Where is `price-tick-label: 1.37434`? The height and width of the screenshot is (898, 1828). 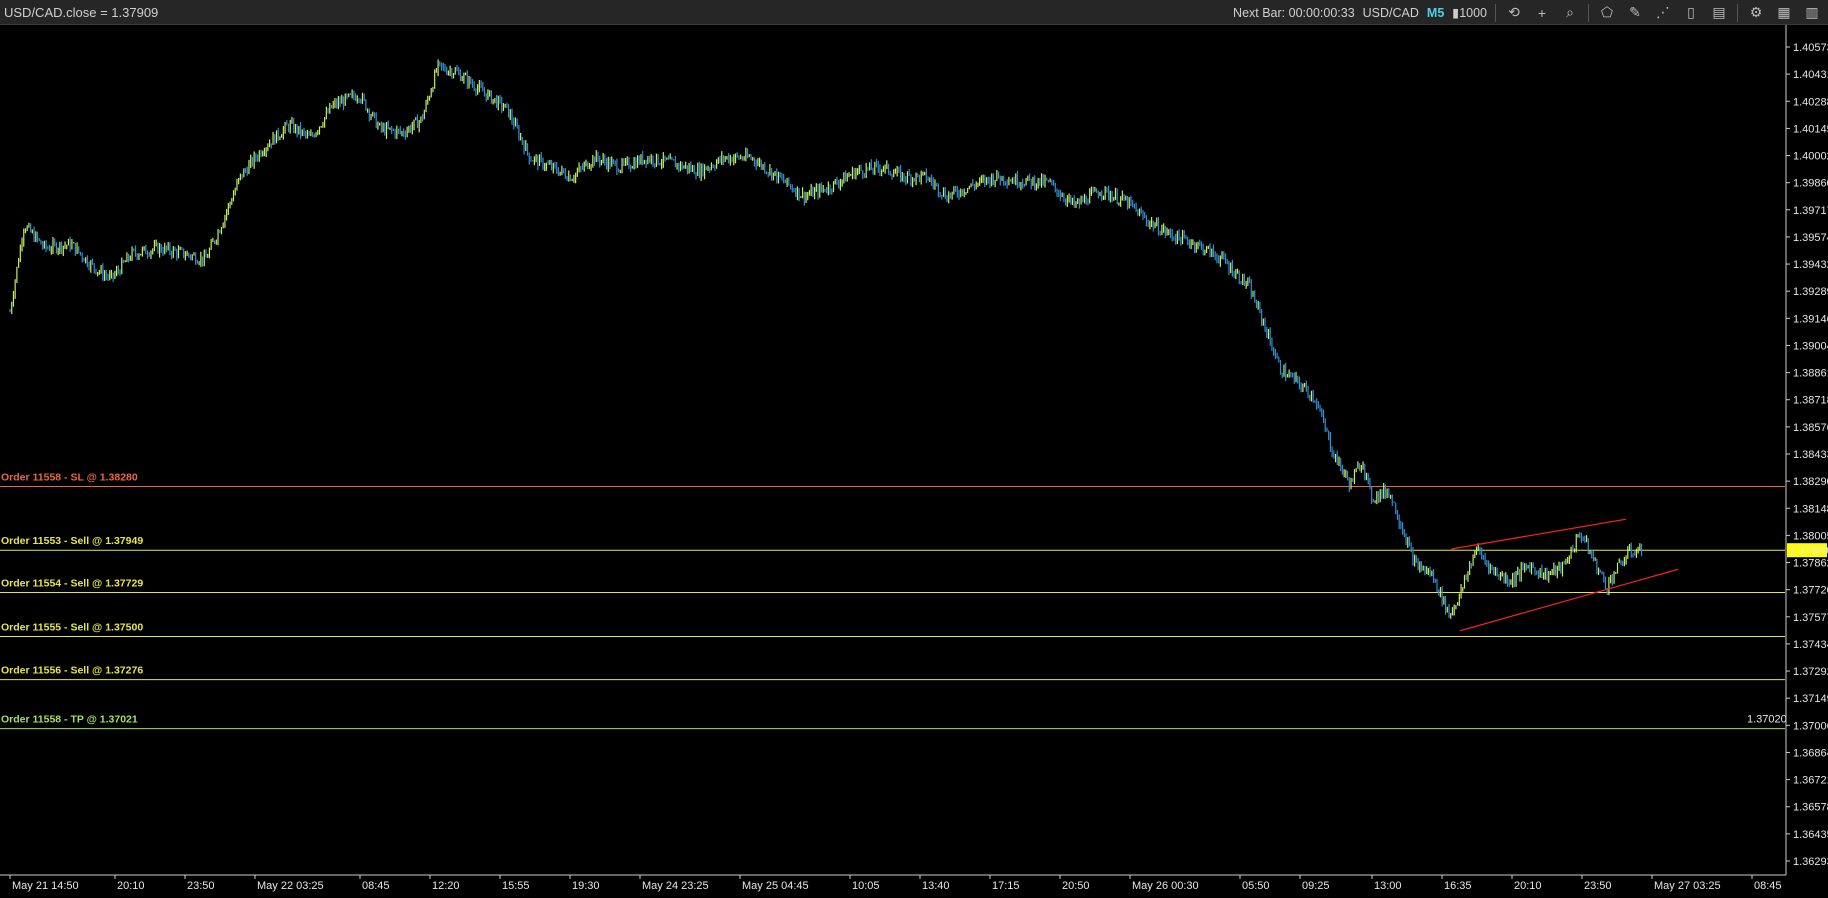 price-tick-label: 1.37434 is located at coordinates (1810, 645).